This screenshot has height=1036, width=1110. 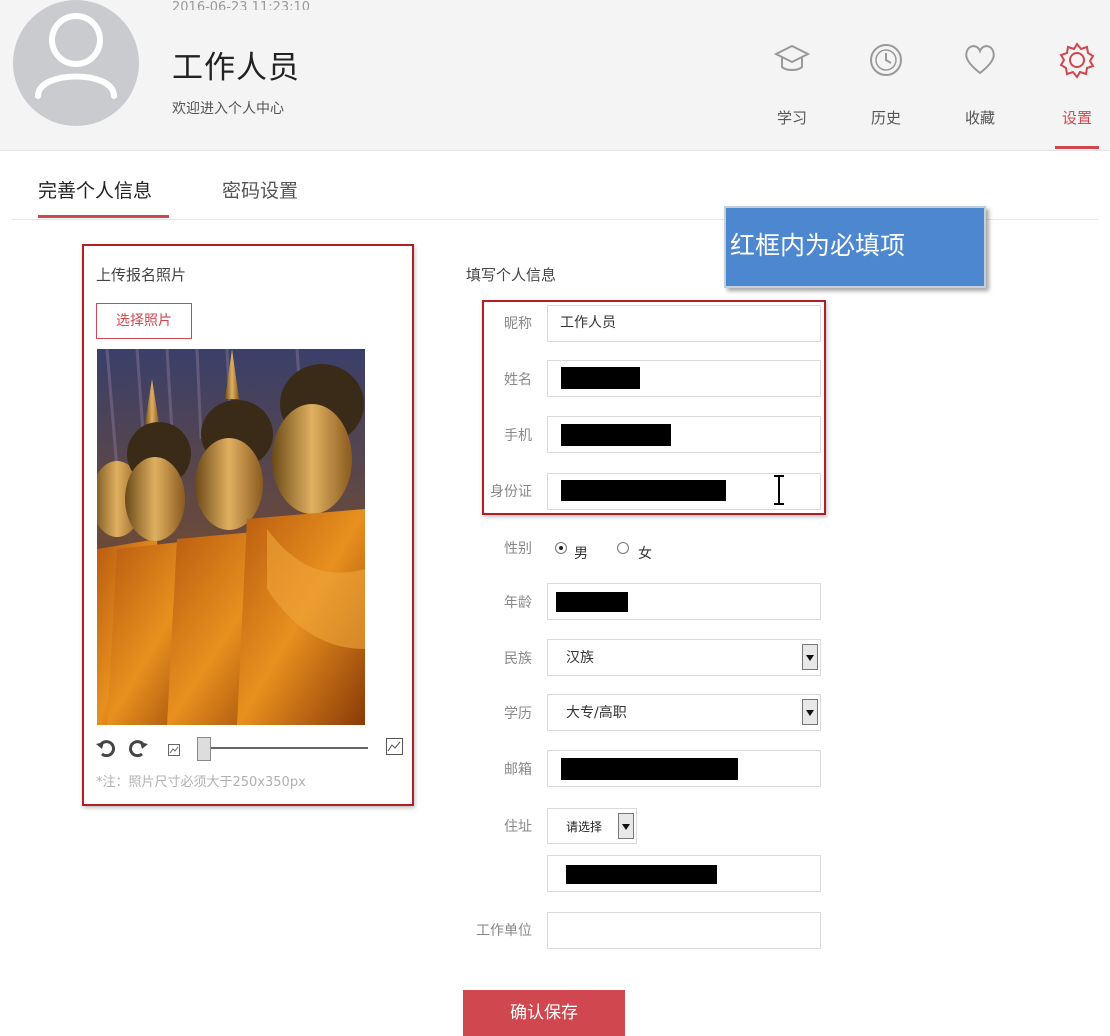 I want to click on nickname-field: 工作人员, so click(x=684, y=323).